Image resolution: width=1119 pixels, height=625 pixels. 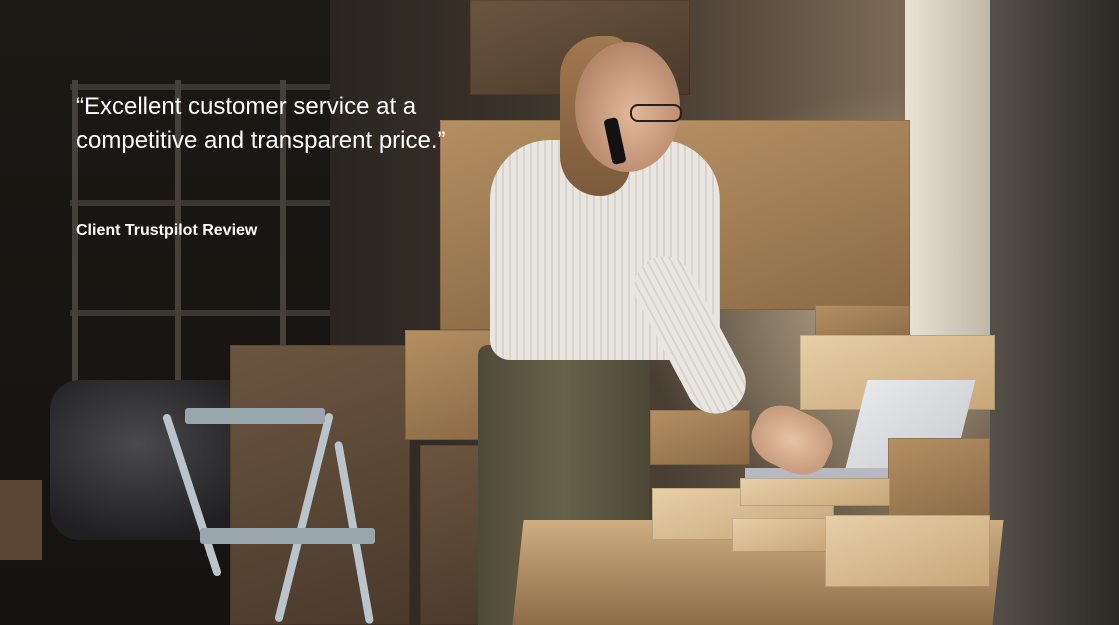 I want to click on testimonial-source: Client Trustpilot Review, so click(x=167, y=230).